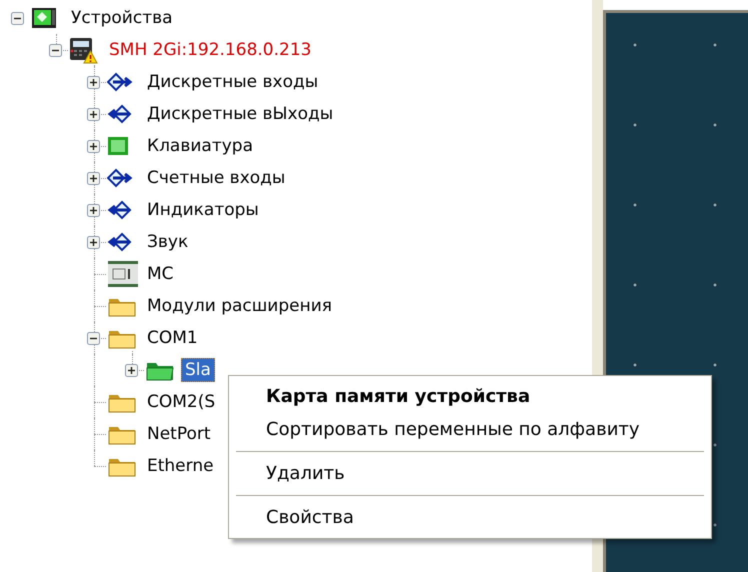 This screenshot has width=748, height=572. I want to click on tree-item: Модули расширения, so click(239, 306).